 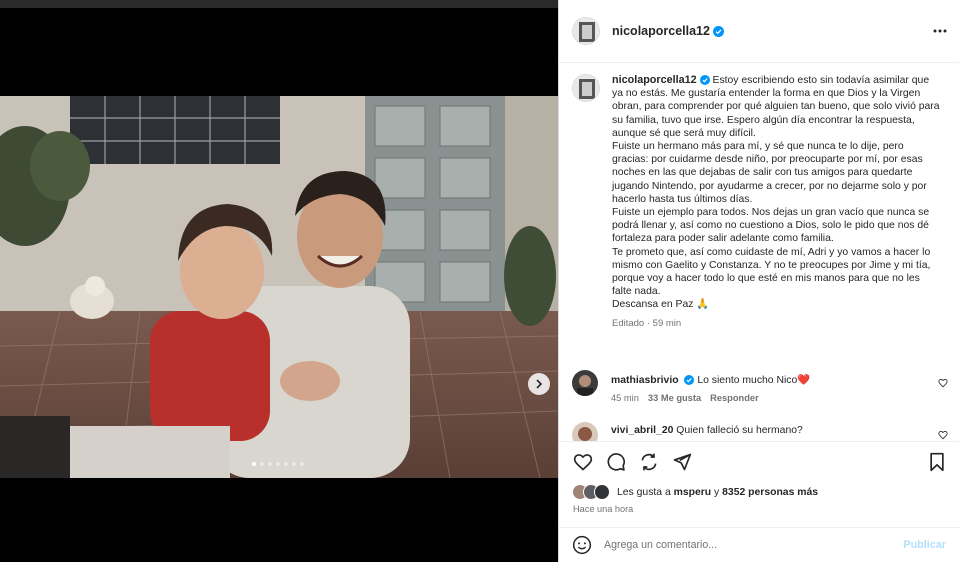 What do you see at coordinates (645, 492) in the screenshot?
I see `likes-prefix: Les gusta a` at bounding box center [645, 492].